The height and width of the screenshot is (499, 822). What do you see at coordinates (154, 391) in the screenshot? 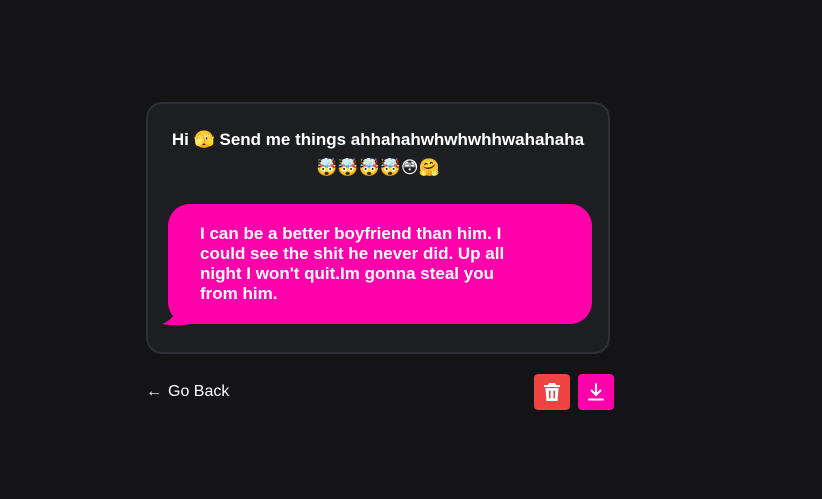
I see `arrow-left-icon: ←` at bounding box center [154, 391].